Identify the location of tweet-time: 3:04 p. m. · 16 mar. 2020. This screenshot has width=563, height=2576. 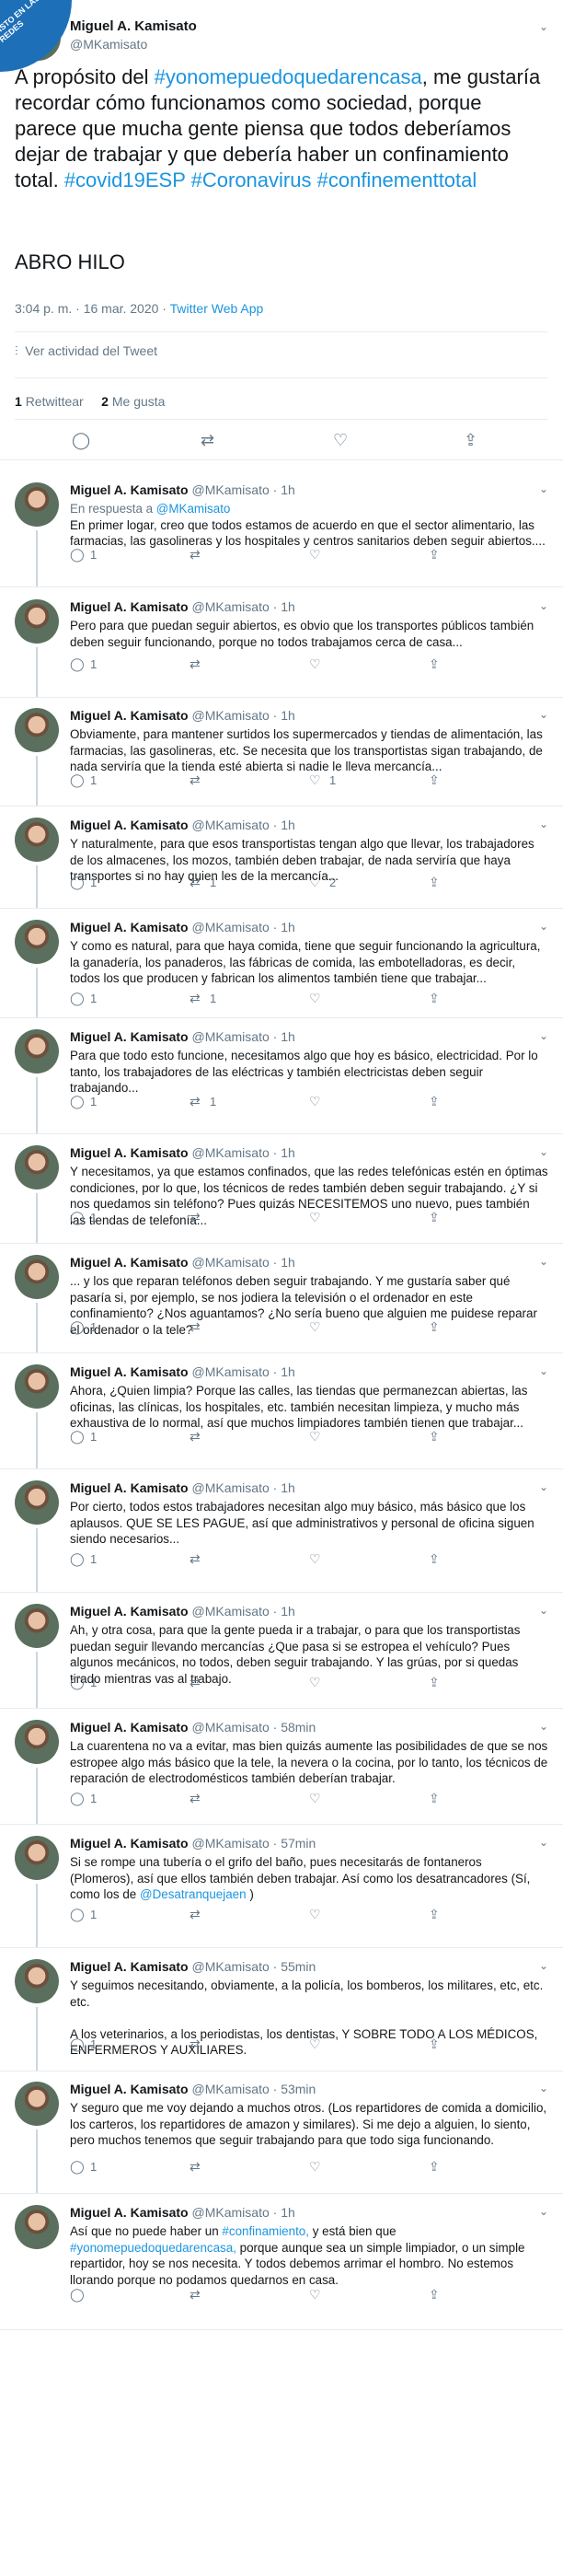
(86, 308).